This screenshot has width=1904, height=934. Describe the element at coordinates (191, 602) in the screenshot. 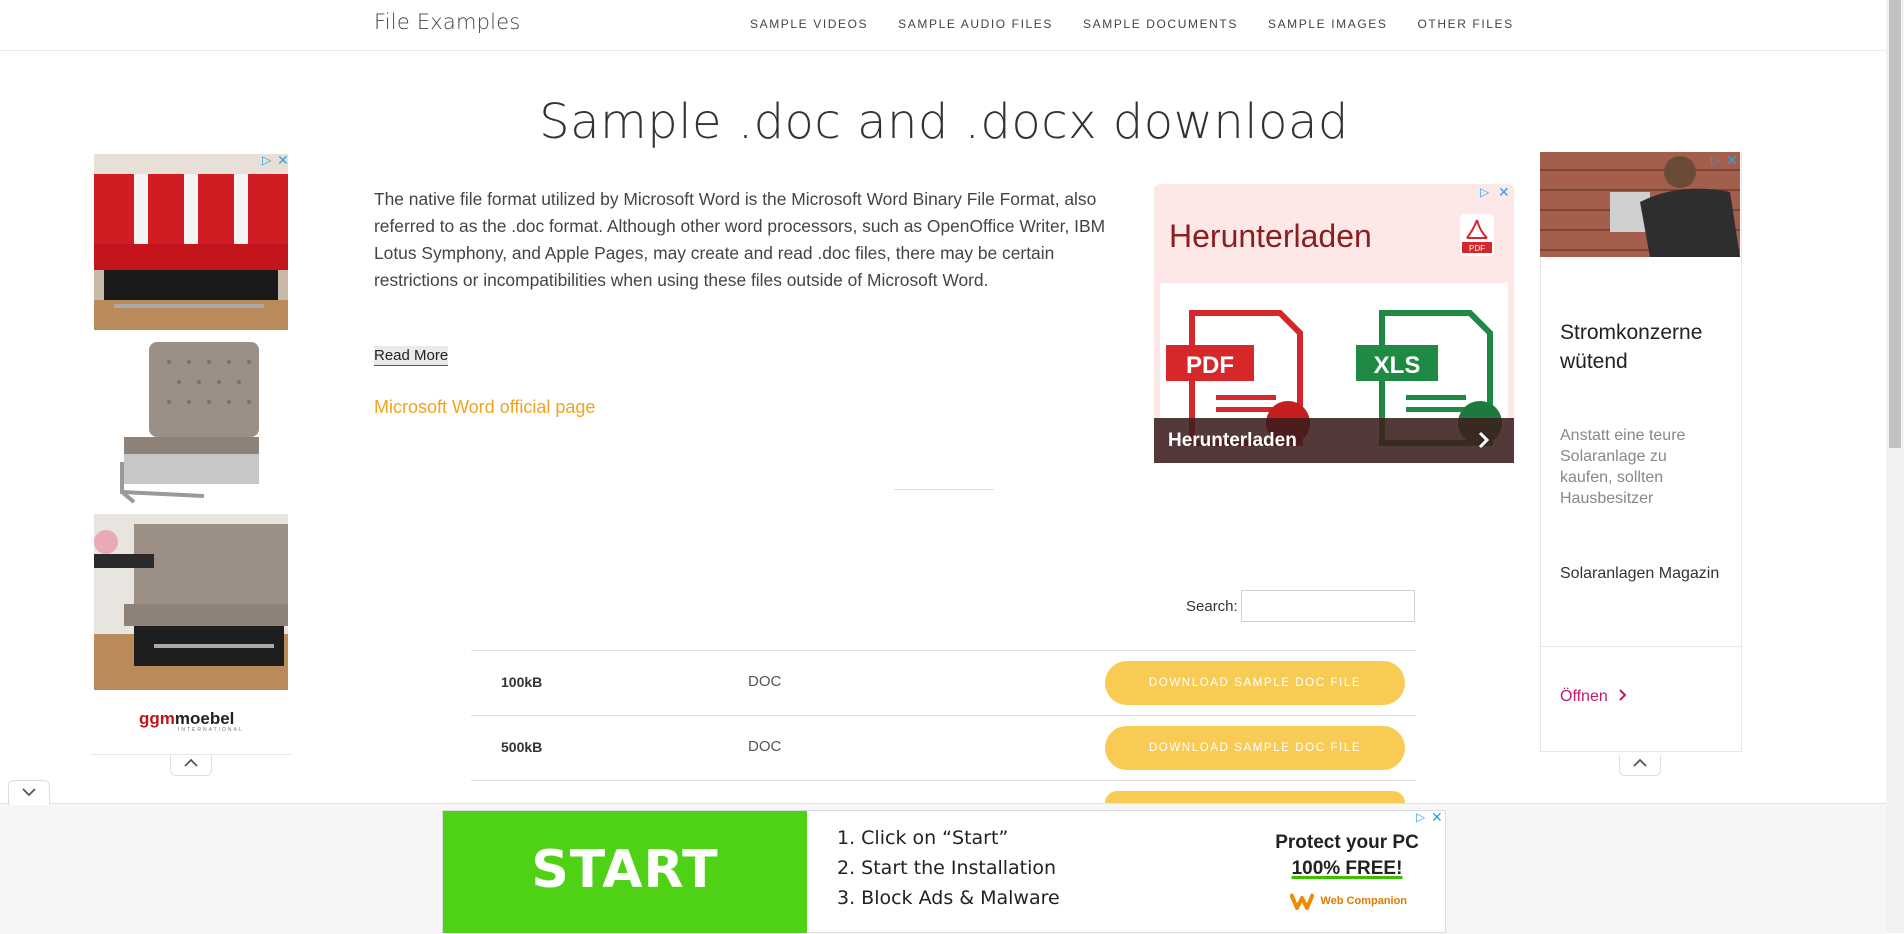

I see `ad-product-image-bench-table` at that location.